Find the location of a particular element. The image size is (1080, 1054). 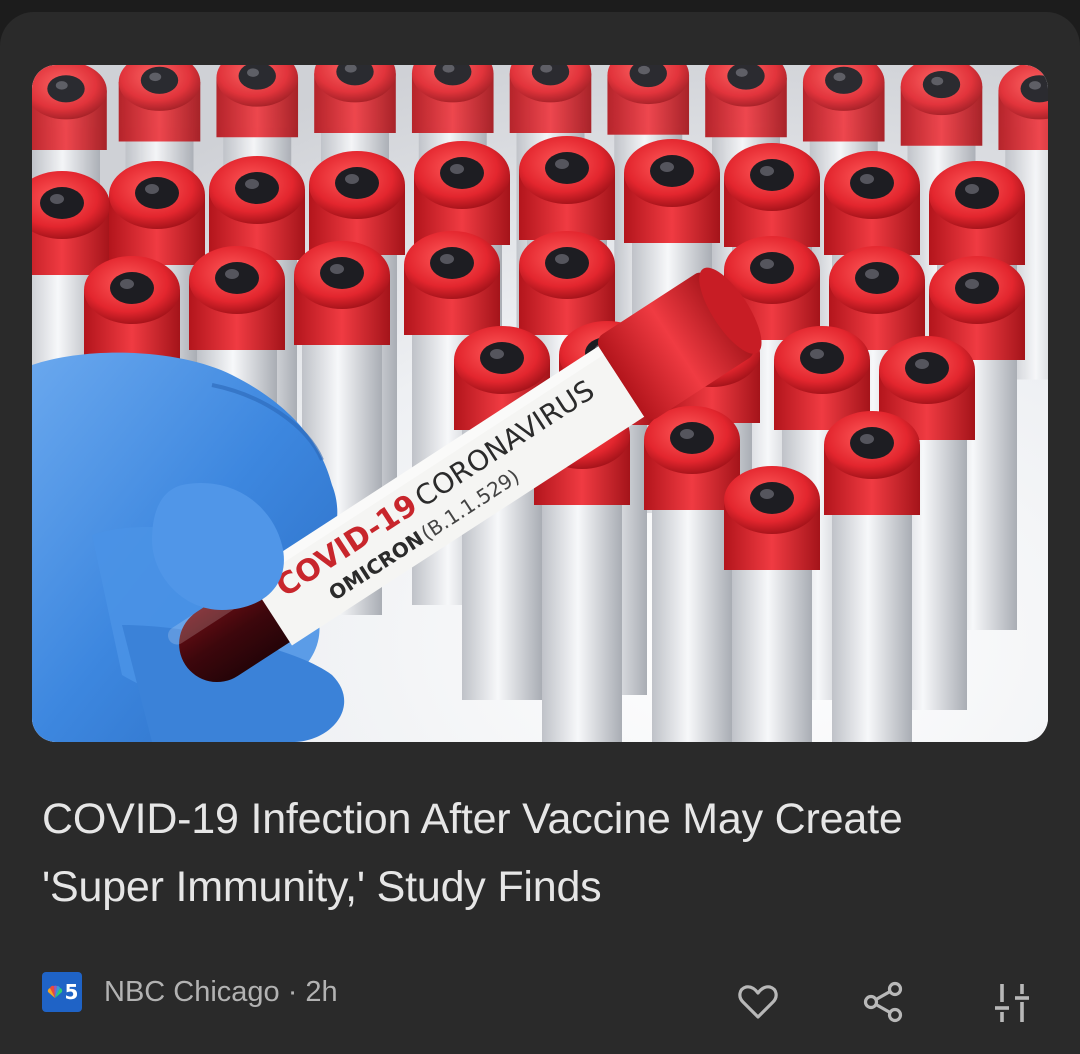

article-meta: 5 NBC Chicago · 2h is located at coordinates (190, 992).